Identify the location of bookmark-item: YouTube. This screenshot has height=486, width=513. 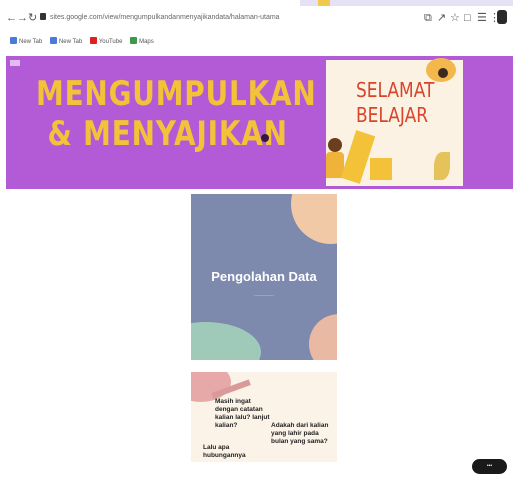
(105, 42).